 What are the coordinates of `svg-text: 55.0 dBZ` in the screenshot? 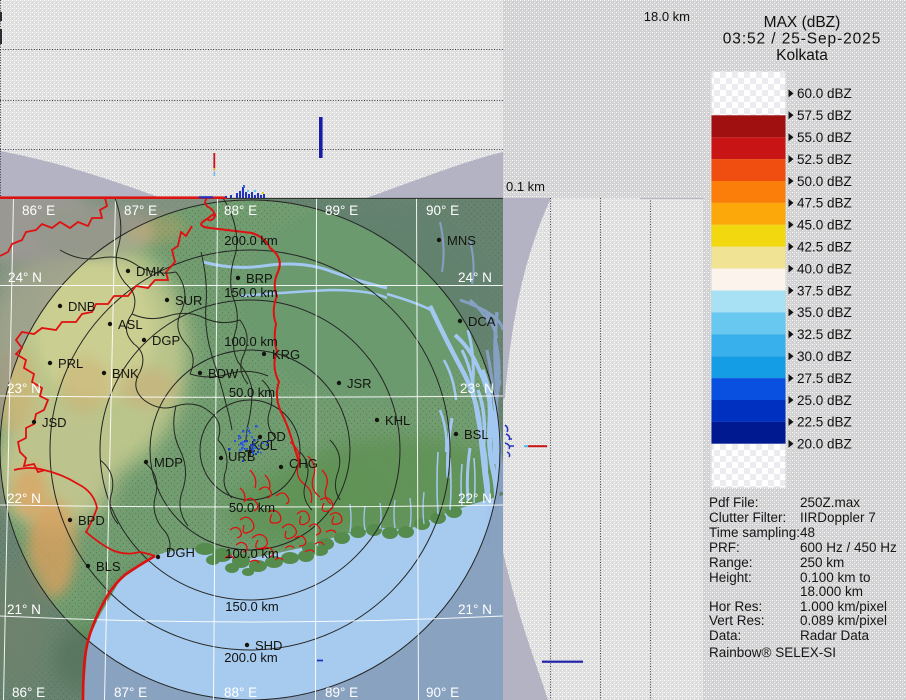 It's located at (824, 137).